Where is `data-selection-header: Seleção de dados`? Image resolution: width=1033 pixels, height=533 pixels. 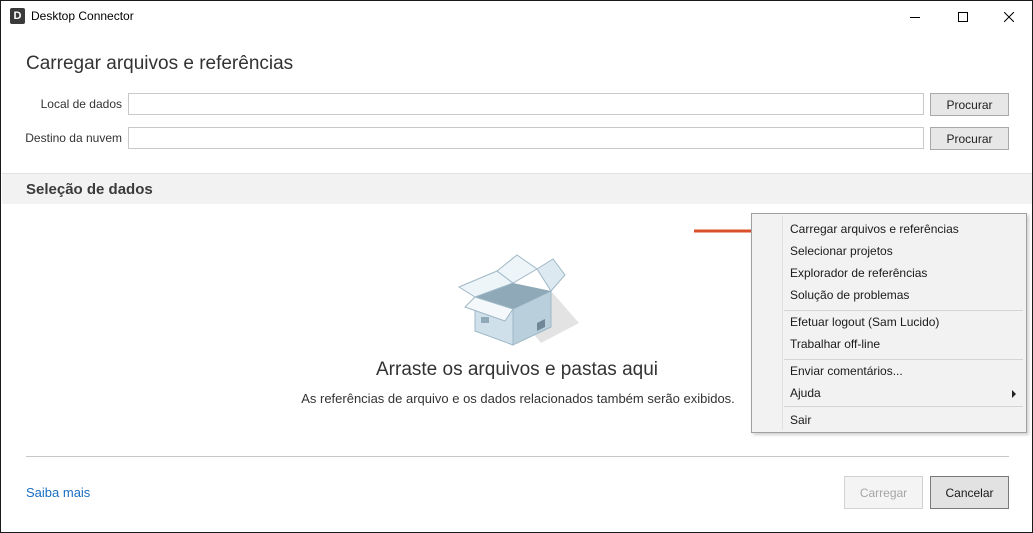
data-selection-header: Seleção de dados is located at coordinates (517, 188).